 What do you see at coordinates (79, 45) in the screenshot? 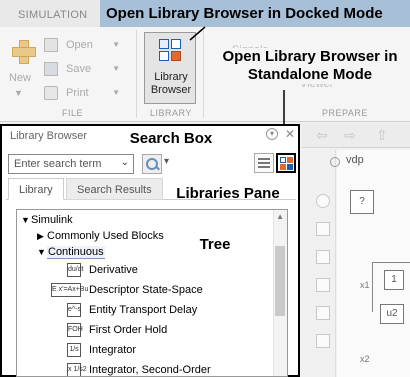
I see `open-button-label: Open` at bounding box center [79, 45].